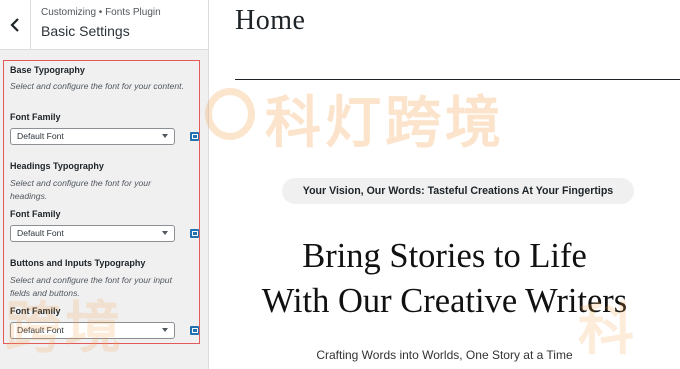 The width and height of the screenshot is (680, 369). What do you see at coordinates (47, 70) in the screenshot?
I see `base-typography-heading: Base Typography` at bounding box center [47, 70].